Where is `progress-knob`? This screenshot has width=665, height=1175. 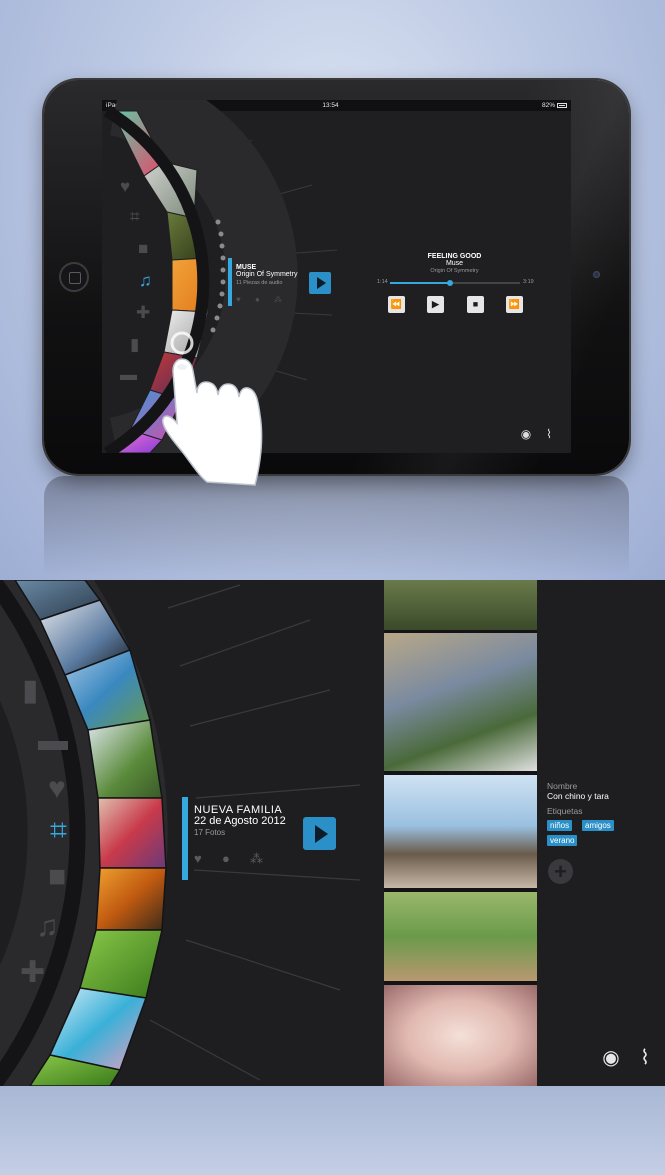 progress-knob is located at coordinates (449, 283).